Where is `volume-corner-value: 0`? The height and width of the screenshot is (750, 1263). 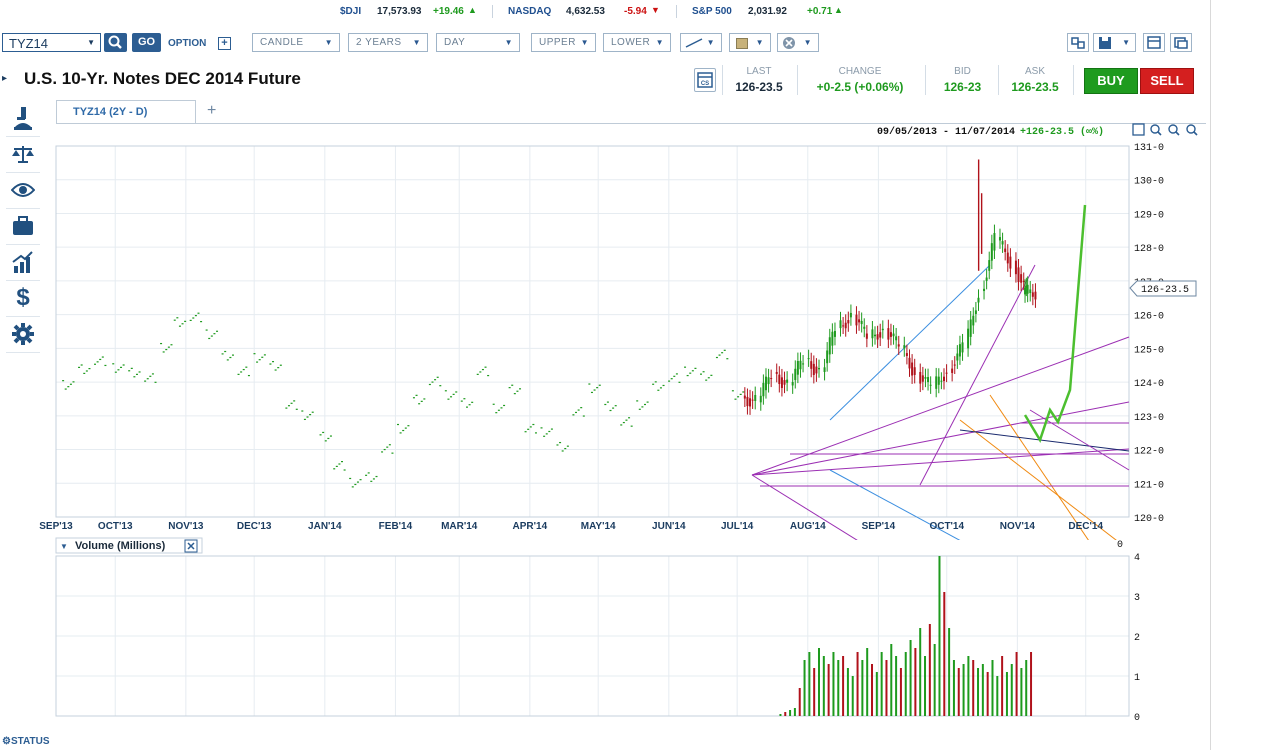
volume-corner-value: 0 is located at coordinates (1120, 545).